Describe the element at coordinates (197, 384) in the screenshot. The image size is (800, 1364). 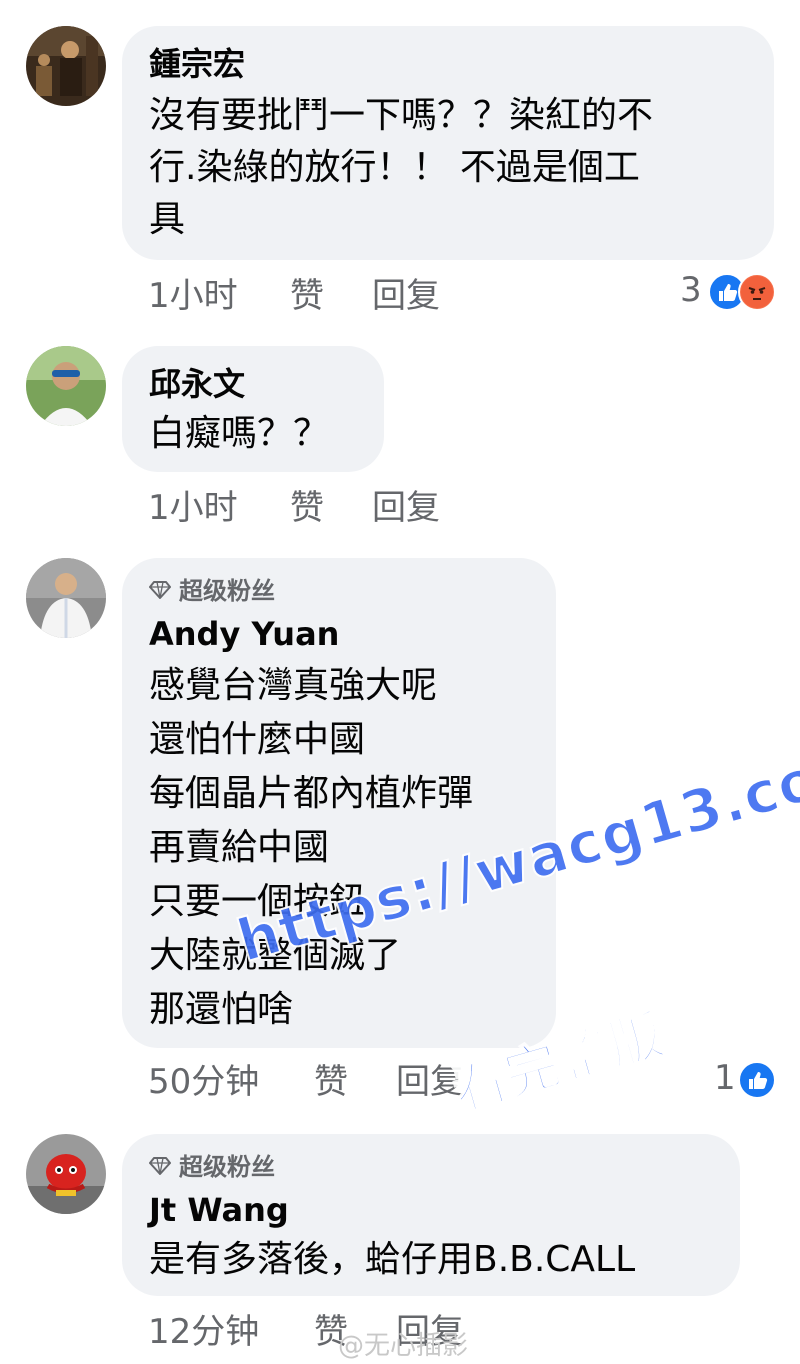
I see `author-name: 邱永文` at that location.